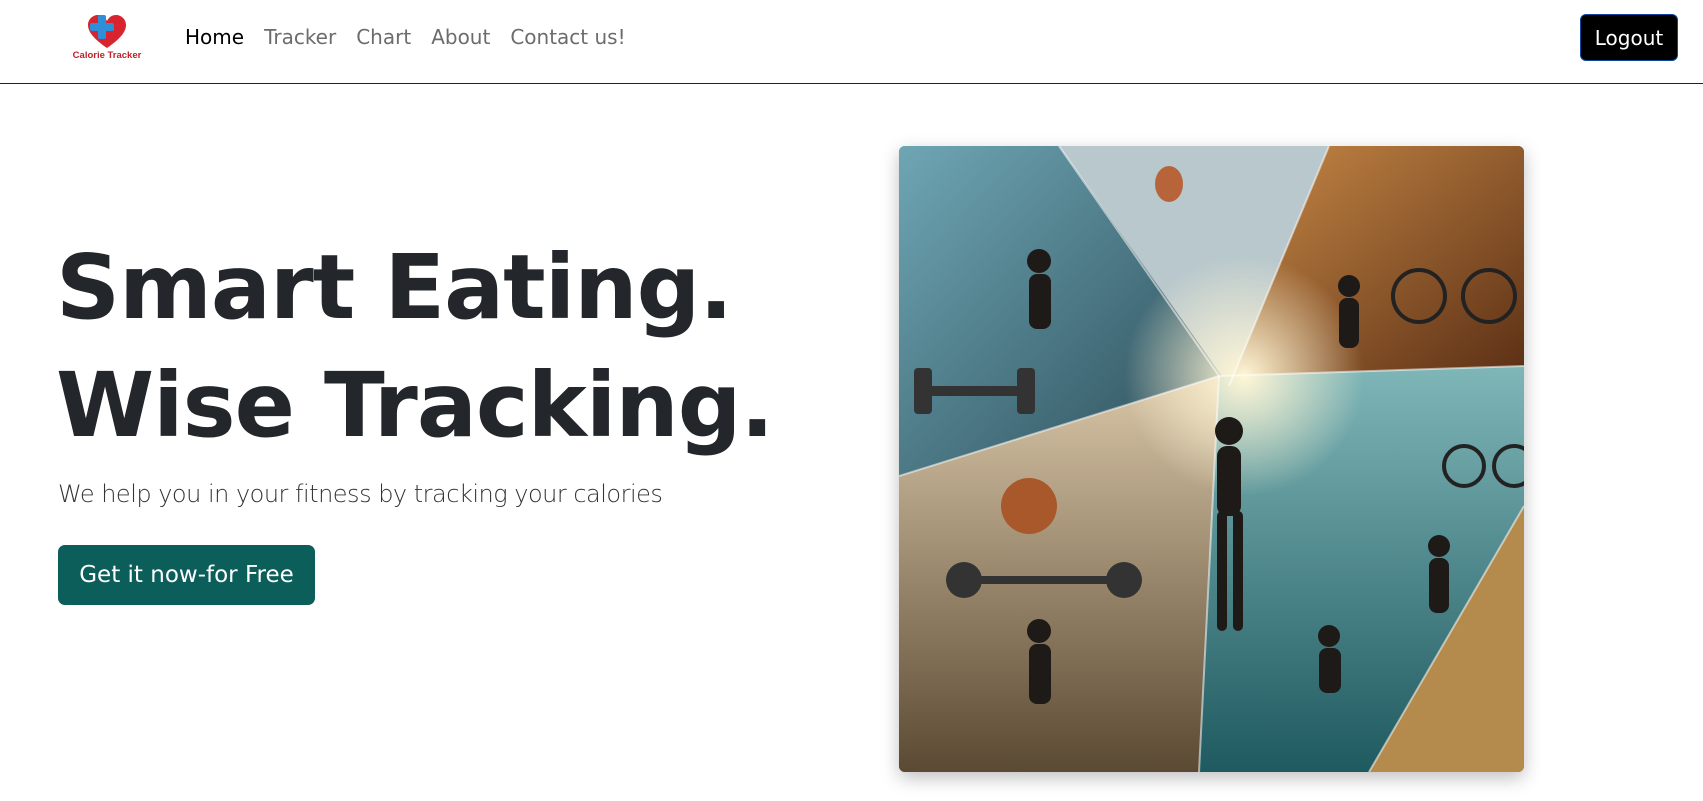  Describe the element at coordinates (107, 31) in the screenshot. I see `heart-plus-icon` at that location.